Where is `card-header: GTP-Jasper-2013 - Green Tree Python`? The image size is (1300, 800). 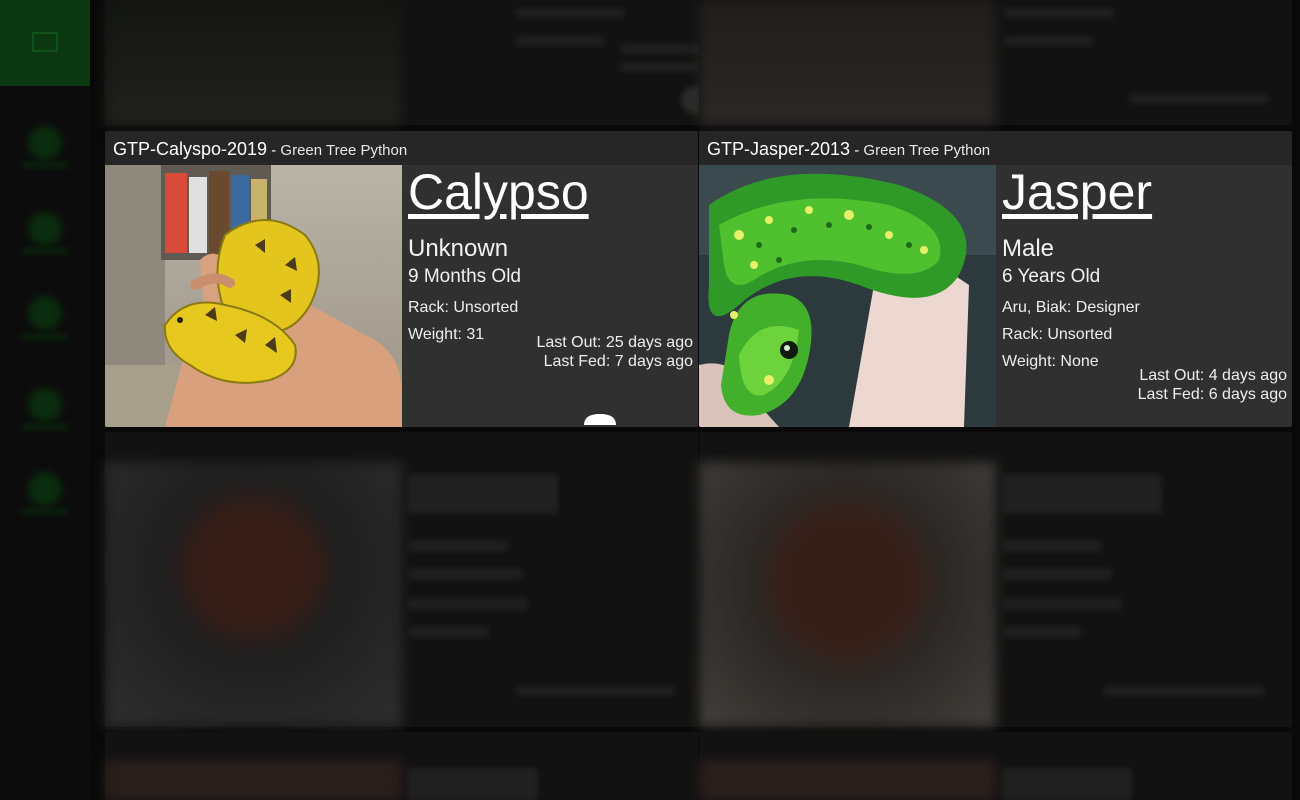
card-header: GTP-Jasper-2013 - Green Tree Python is located at coordinates (995, 148).